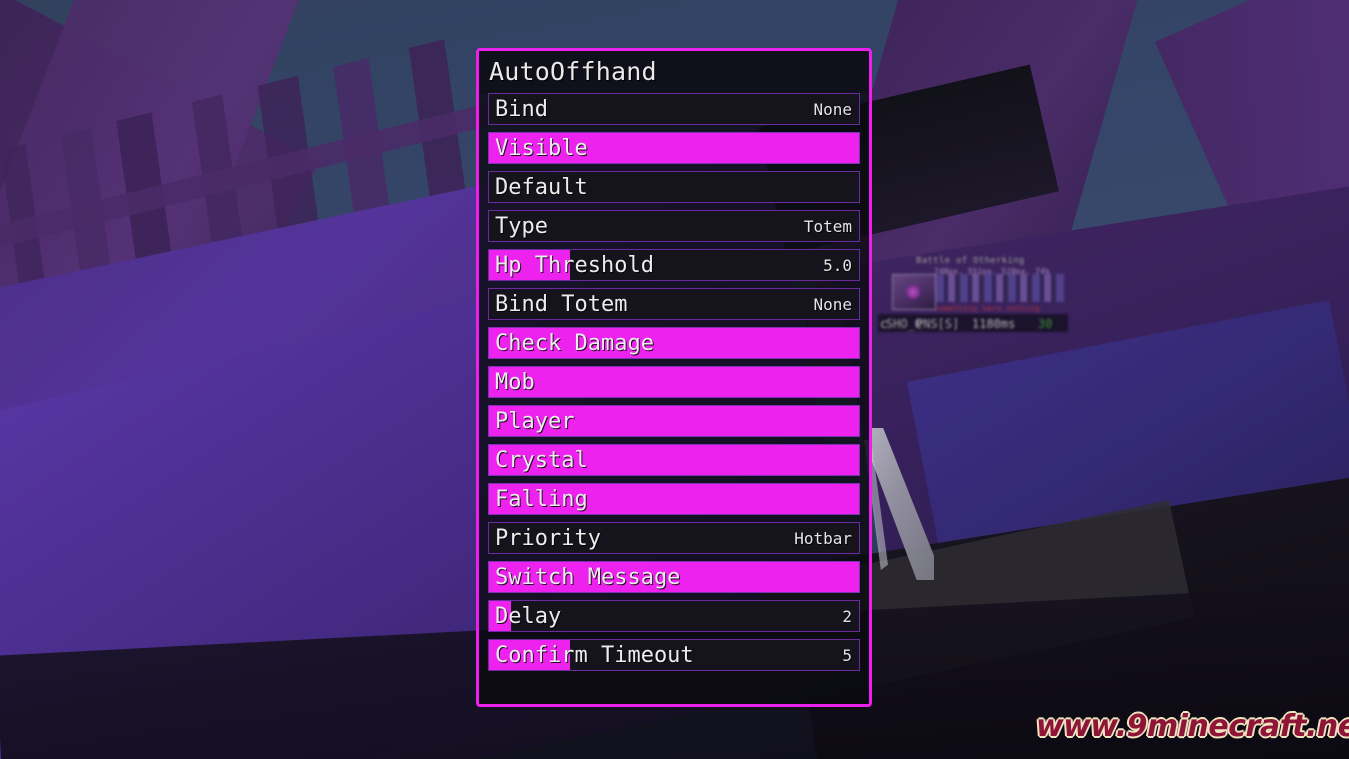  Describe the element at coordinates (594, 655) in the screenshot. I see `setting-label: Confirm Timeout` at that location.